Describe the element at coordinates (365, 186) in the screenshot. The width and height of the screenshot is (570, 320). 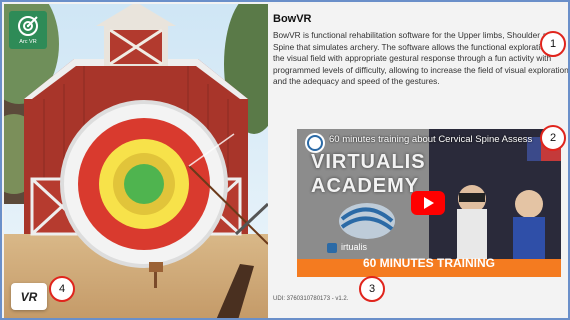
I see `video-brand-line2: ACADEMY` at that location.